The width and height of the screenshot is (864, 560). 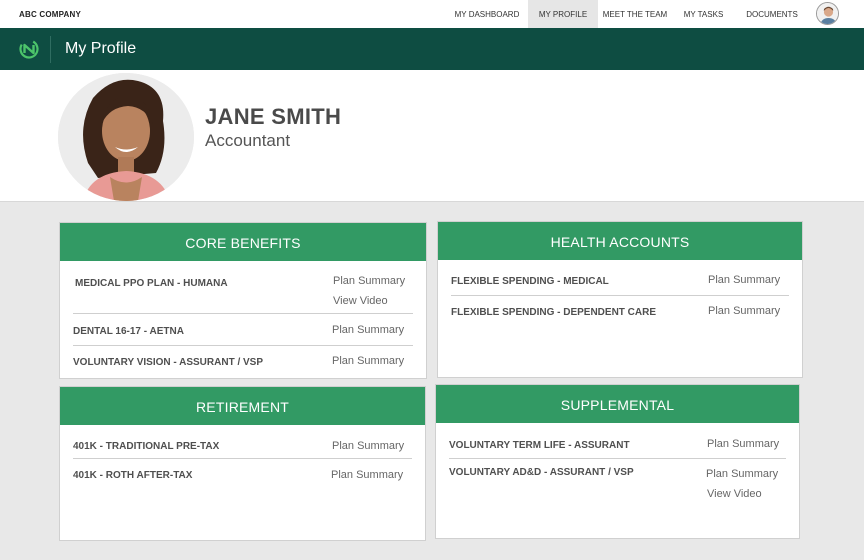 What do you see at coordinates (50, 49) in the screenshot?
I see `title-divider` at bounding box center [50, 49].